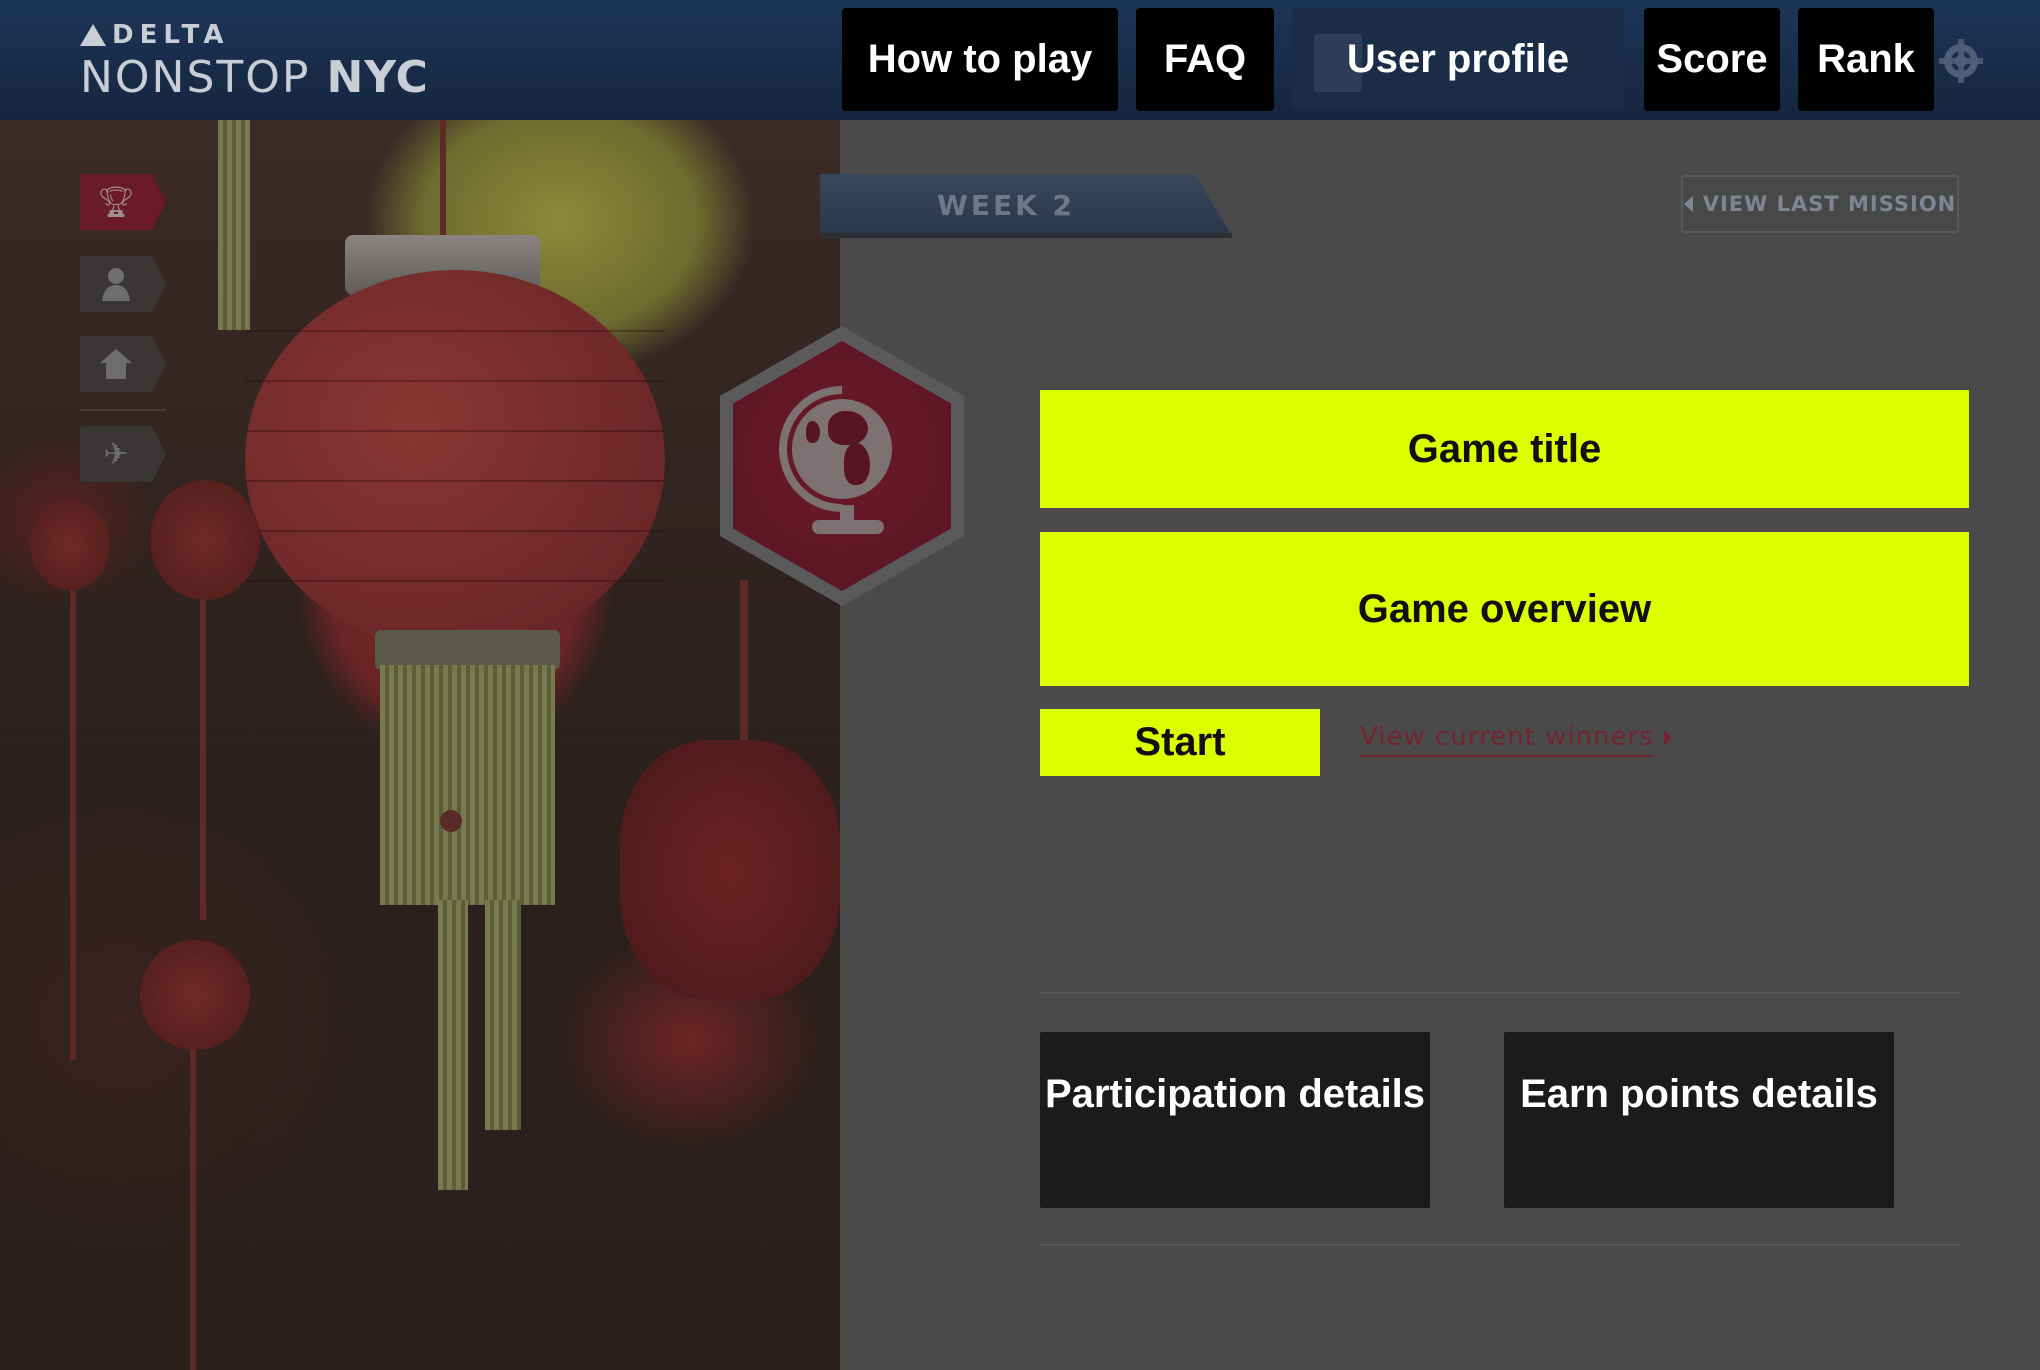 This screenshot has height=1370, width=2040. Describe the element at coordinates (1205, 59) in the screenshot. I see `faq-button: FAQ` at that location.